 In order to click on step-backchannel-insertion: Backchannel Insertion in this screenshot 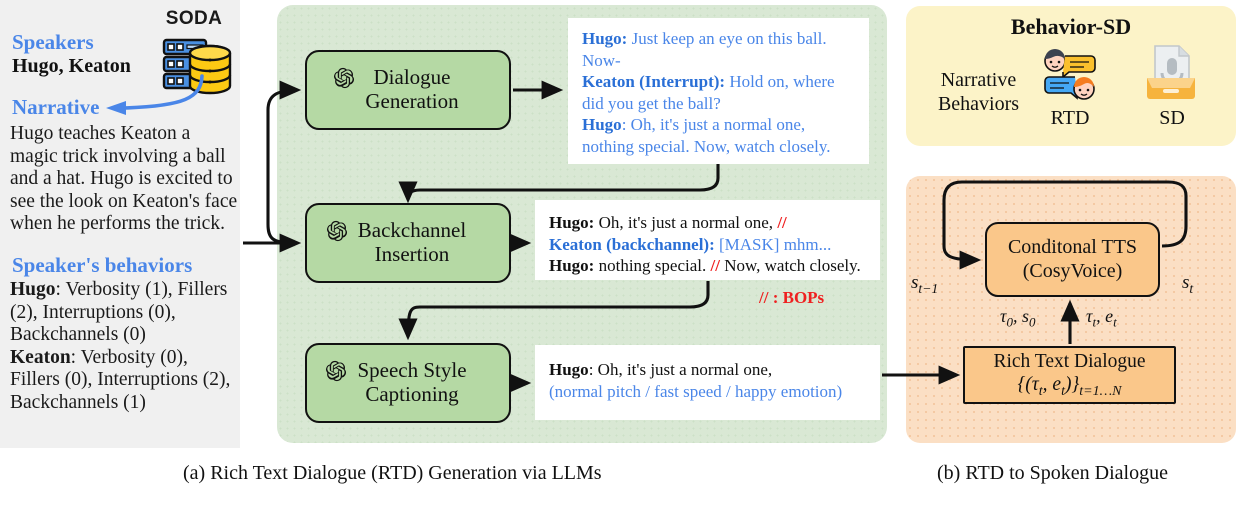, I will do `click(408, 243)`.